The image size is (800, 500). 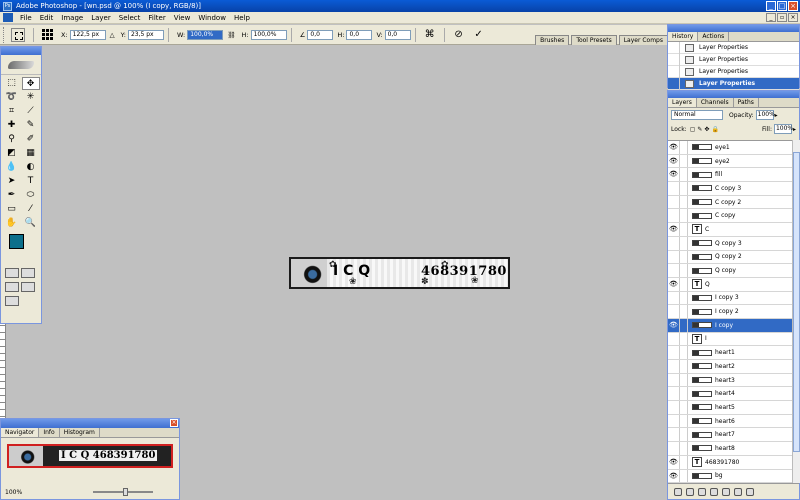 What do you see at coordinates (87, 34) in the screenshot?
I see `x-field: 122,5 px` at bounding box center [87, 34].